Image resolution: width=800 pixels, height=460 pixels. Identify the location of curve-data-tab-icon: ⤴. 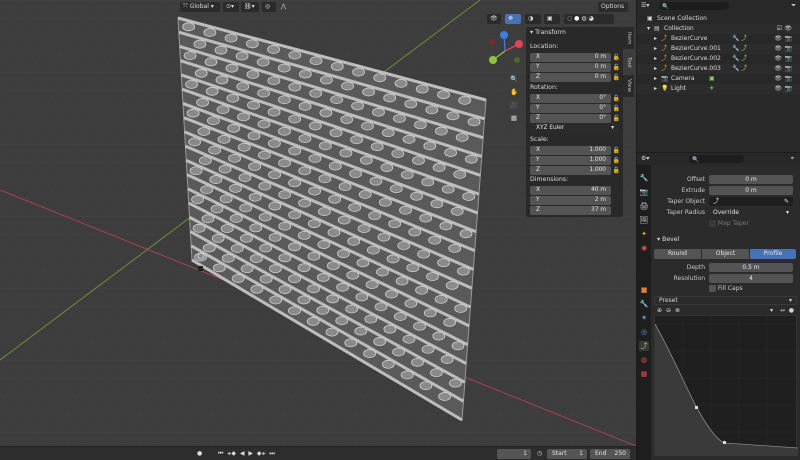
(644, 346).